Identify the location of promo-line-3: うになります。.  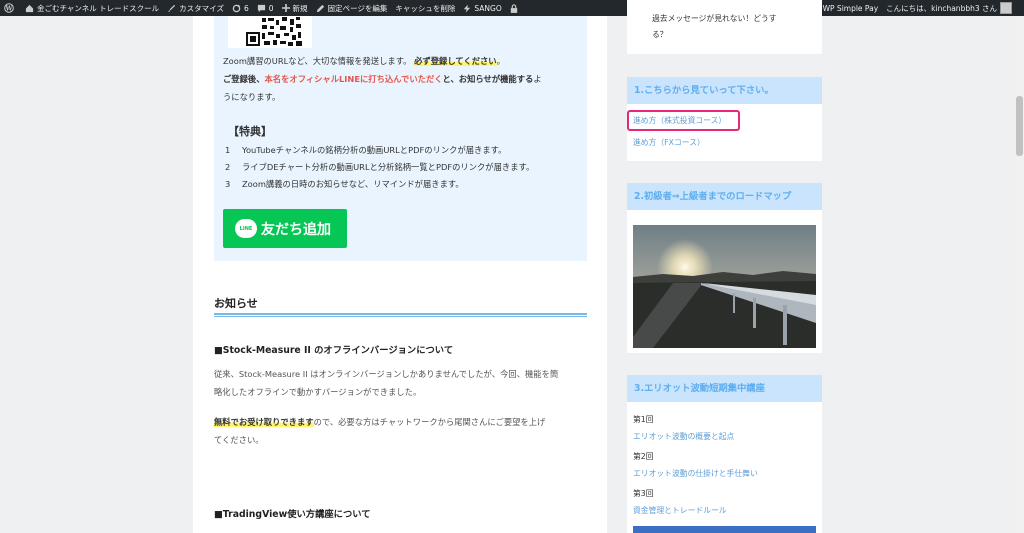
(252, 97).